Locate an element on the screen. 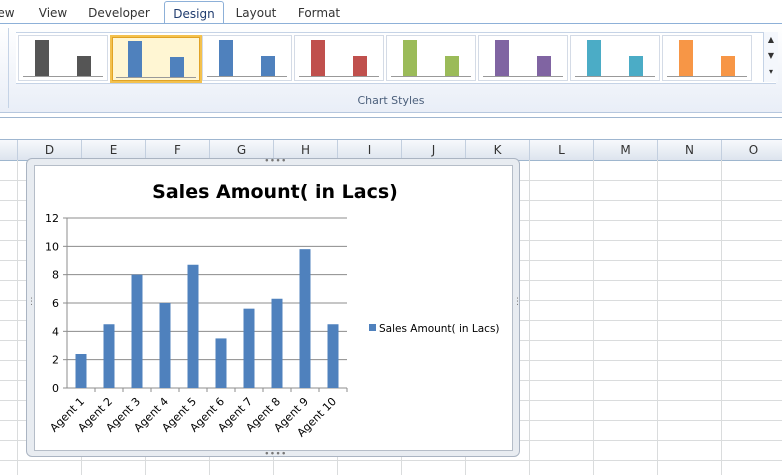 Image resolution: width=782 pixels, height=475 pixels. y-tick-label: 12 is located at coordinates (52, 218).